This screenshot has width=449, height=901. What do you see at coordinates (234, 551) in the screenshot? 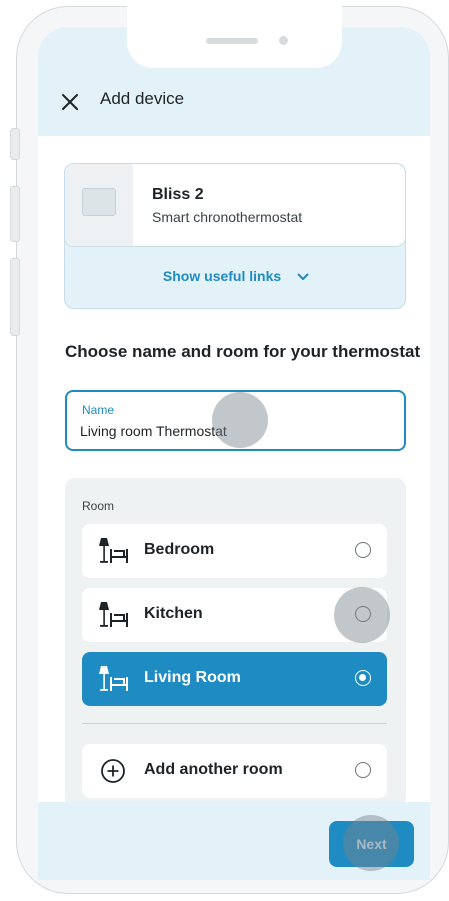
I see `room-option-bedroom: Bedroom` at bounding box center [234, 551].